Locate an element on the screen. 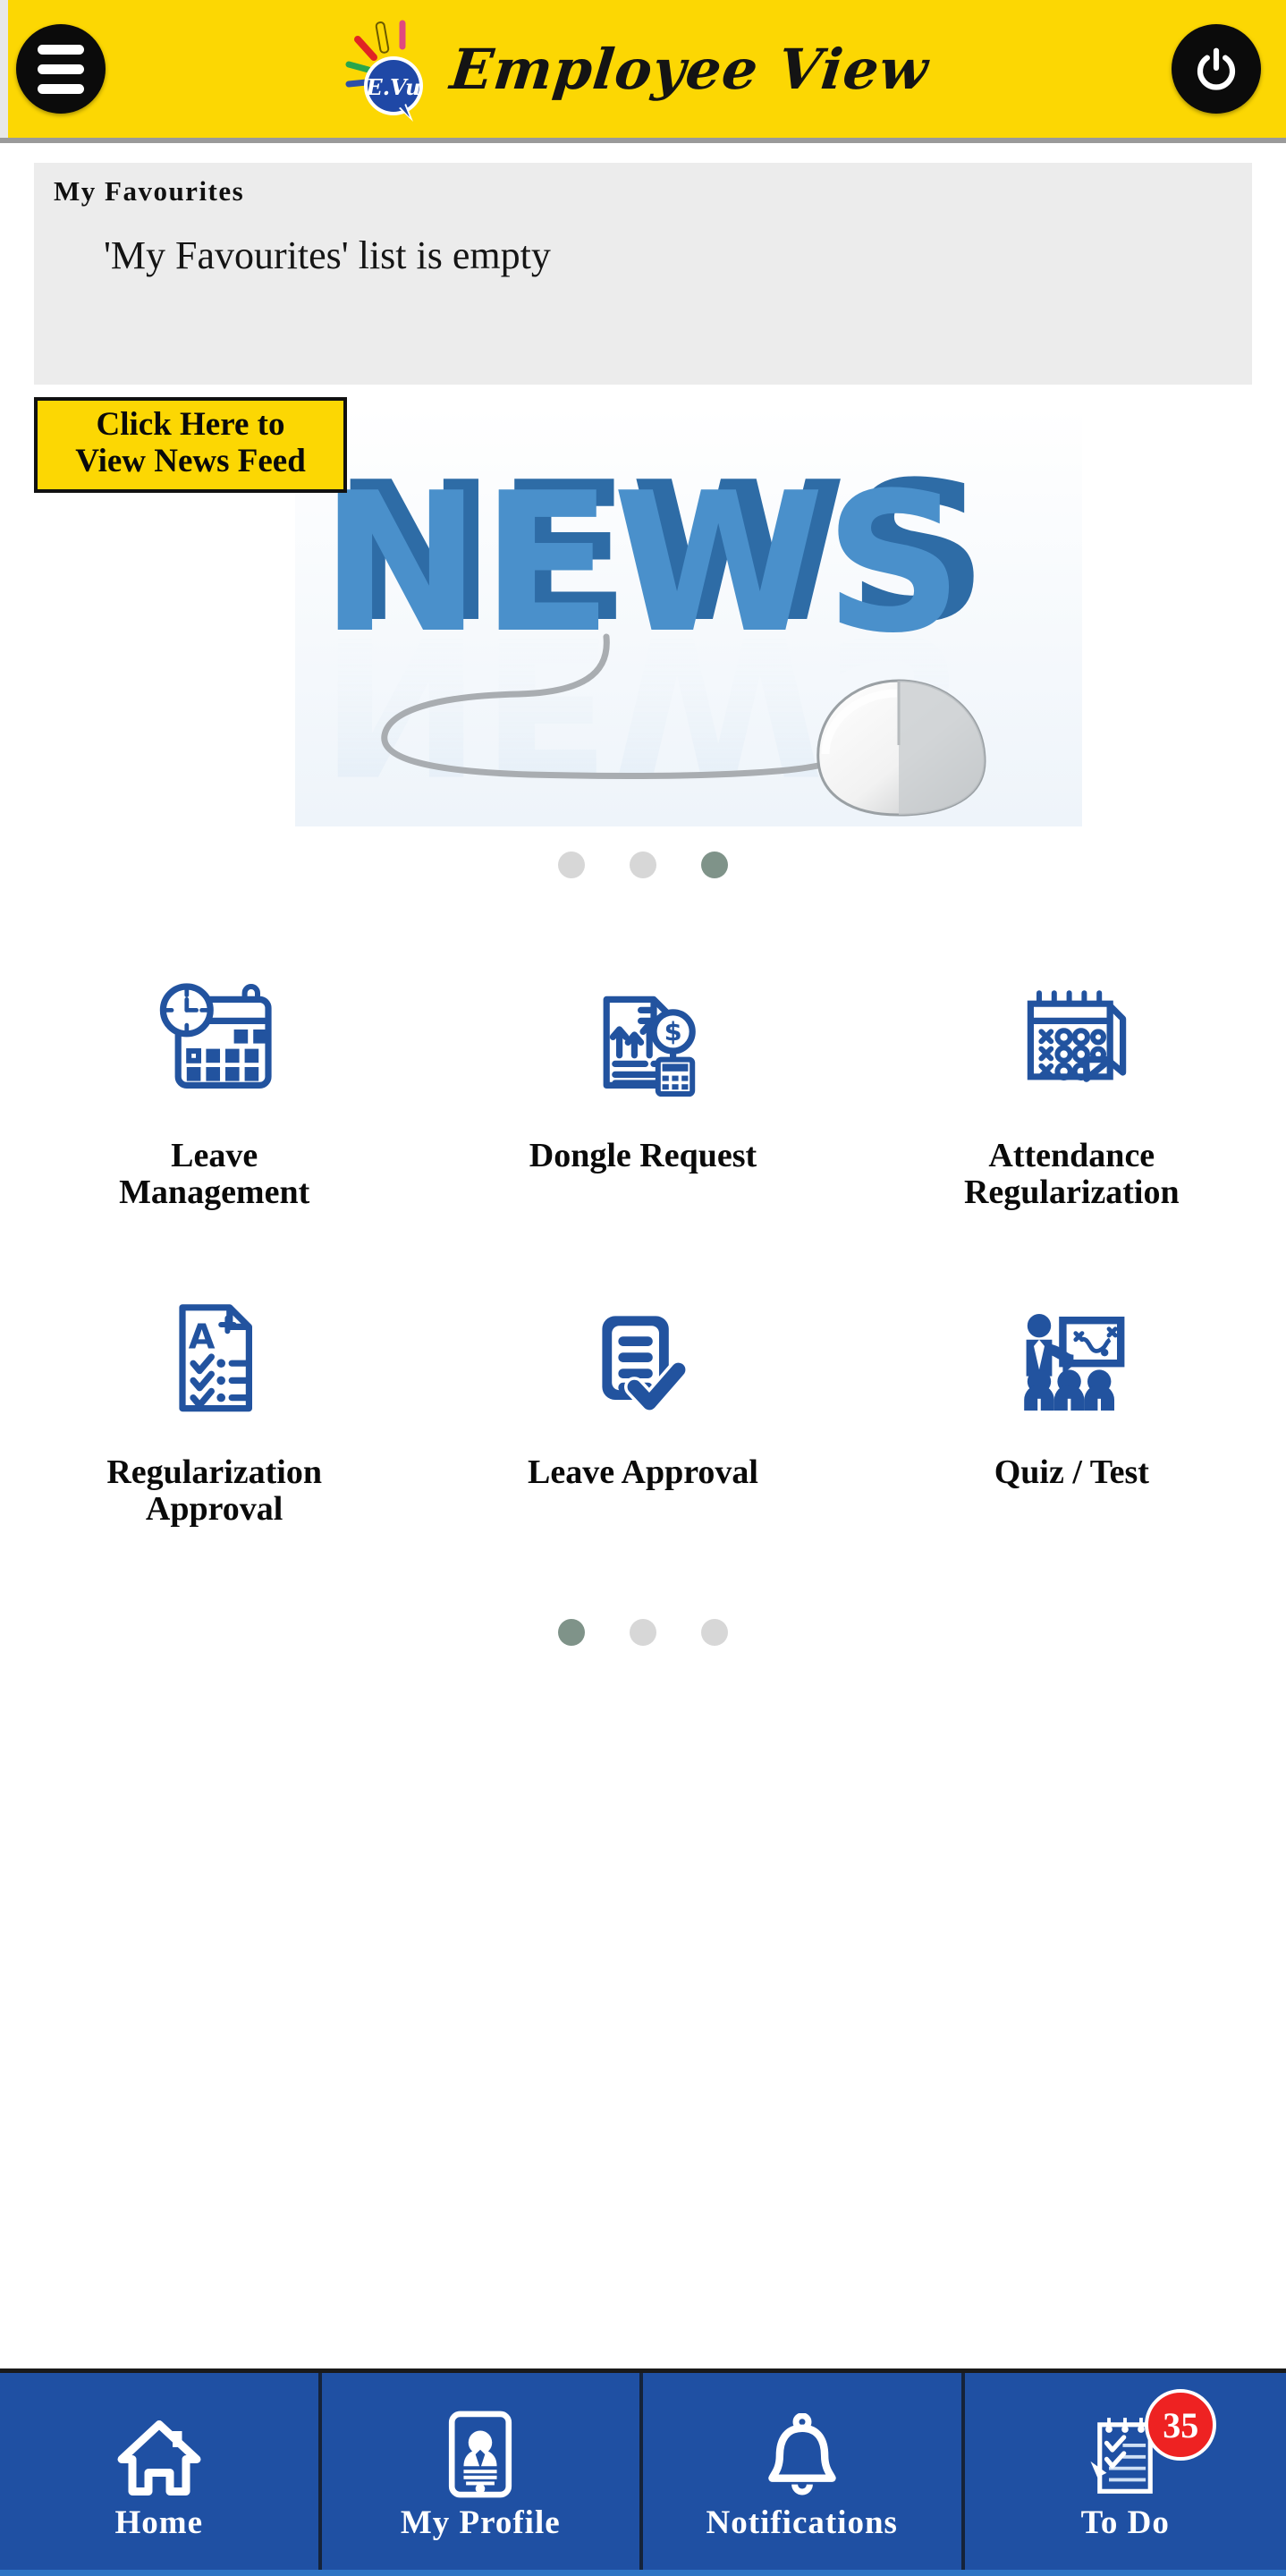 Image resolution: width=1286 pixels, height=2576 pixels. nav-label: To Do is located at coordinates (1125, 2522).